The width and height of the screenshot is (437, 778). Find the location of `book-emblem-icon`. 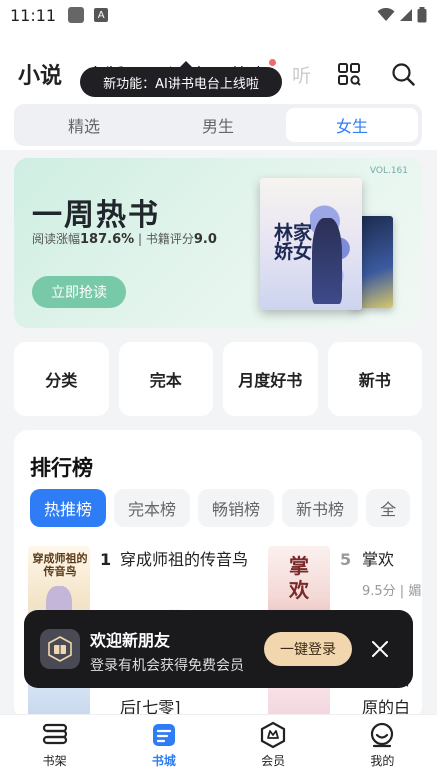

book-emblem-icon is located at coordinates (60, 649).